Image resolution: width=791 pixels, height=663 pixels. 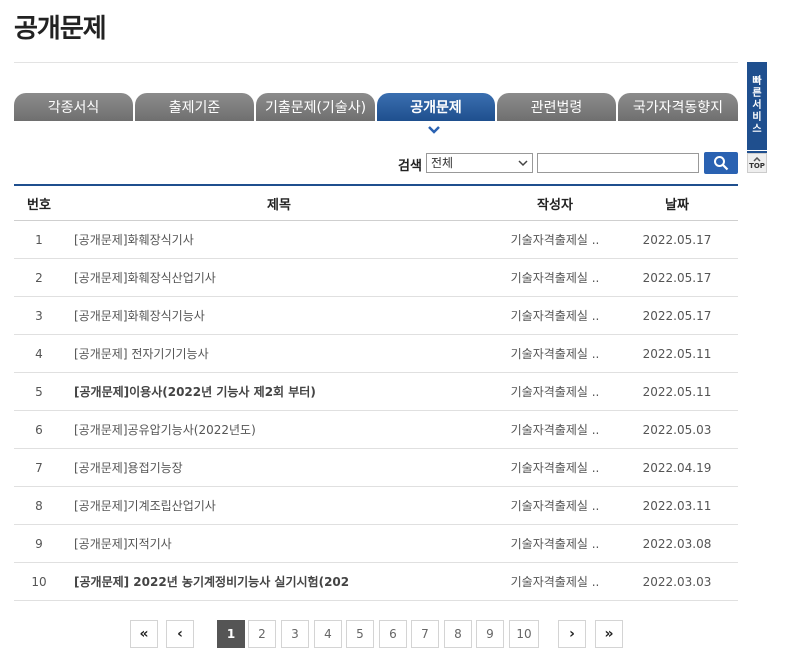 What do you see at coordinates (180, 634) in the screenshot?
I see `prev-page-button: ‹` at bounding box center [180, 634].